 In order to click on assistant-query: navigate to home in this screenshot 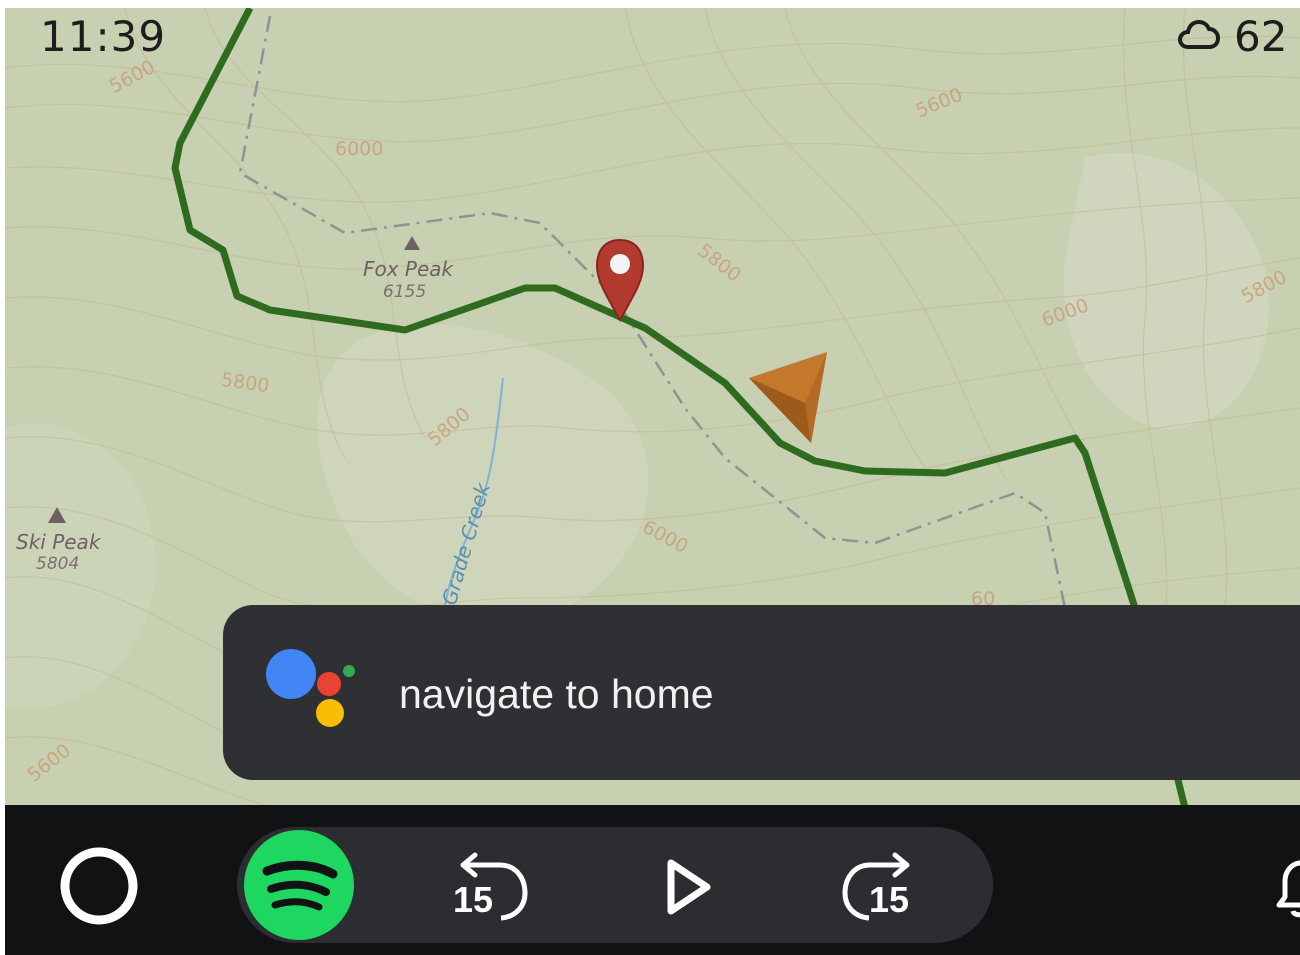, I will do `click(556, 694)`.